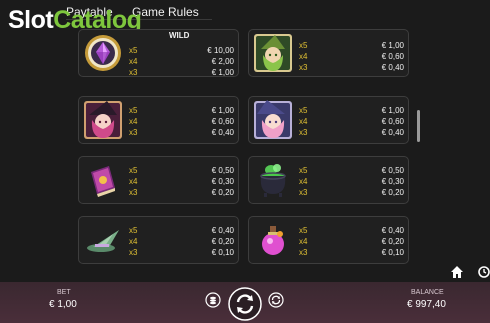 This screenshot has width=490, height=323. I want to click on home-button, so click(457, 272).